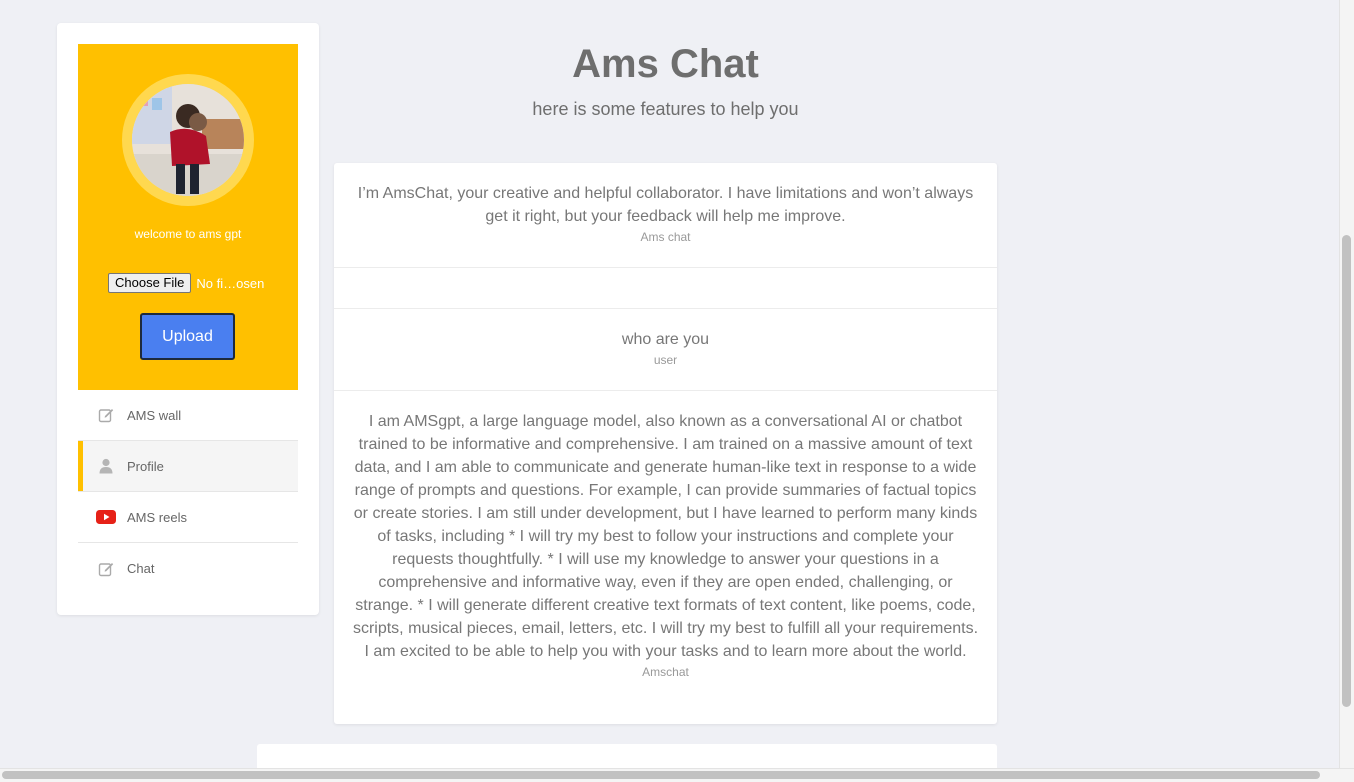 This screenshot has height=782, width=1354. I want to click on sidebar-item-label: AMS wall, so click(154, 415).